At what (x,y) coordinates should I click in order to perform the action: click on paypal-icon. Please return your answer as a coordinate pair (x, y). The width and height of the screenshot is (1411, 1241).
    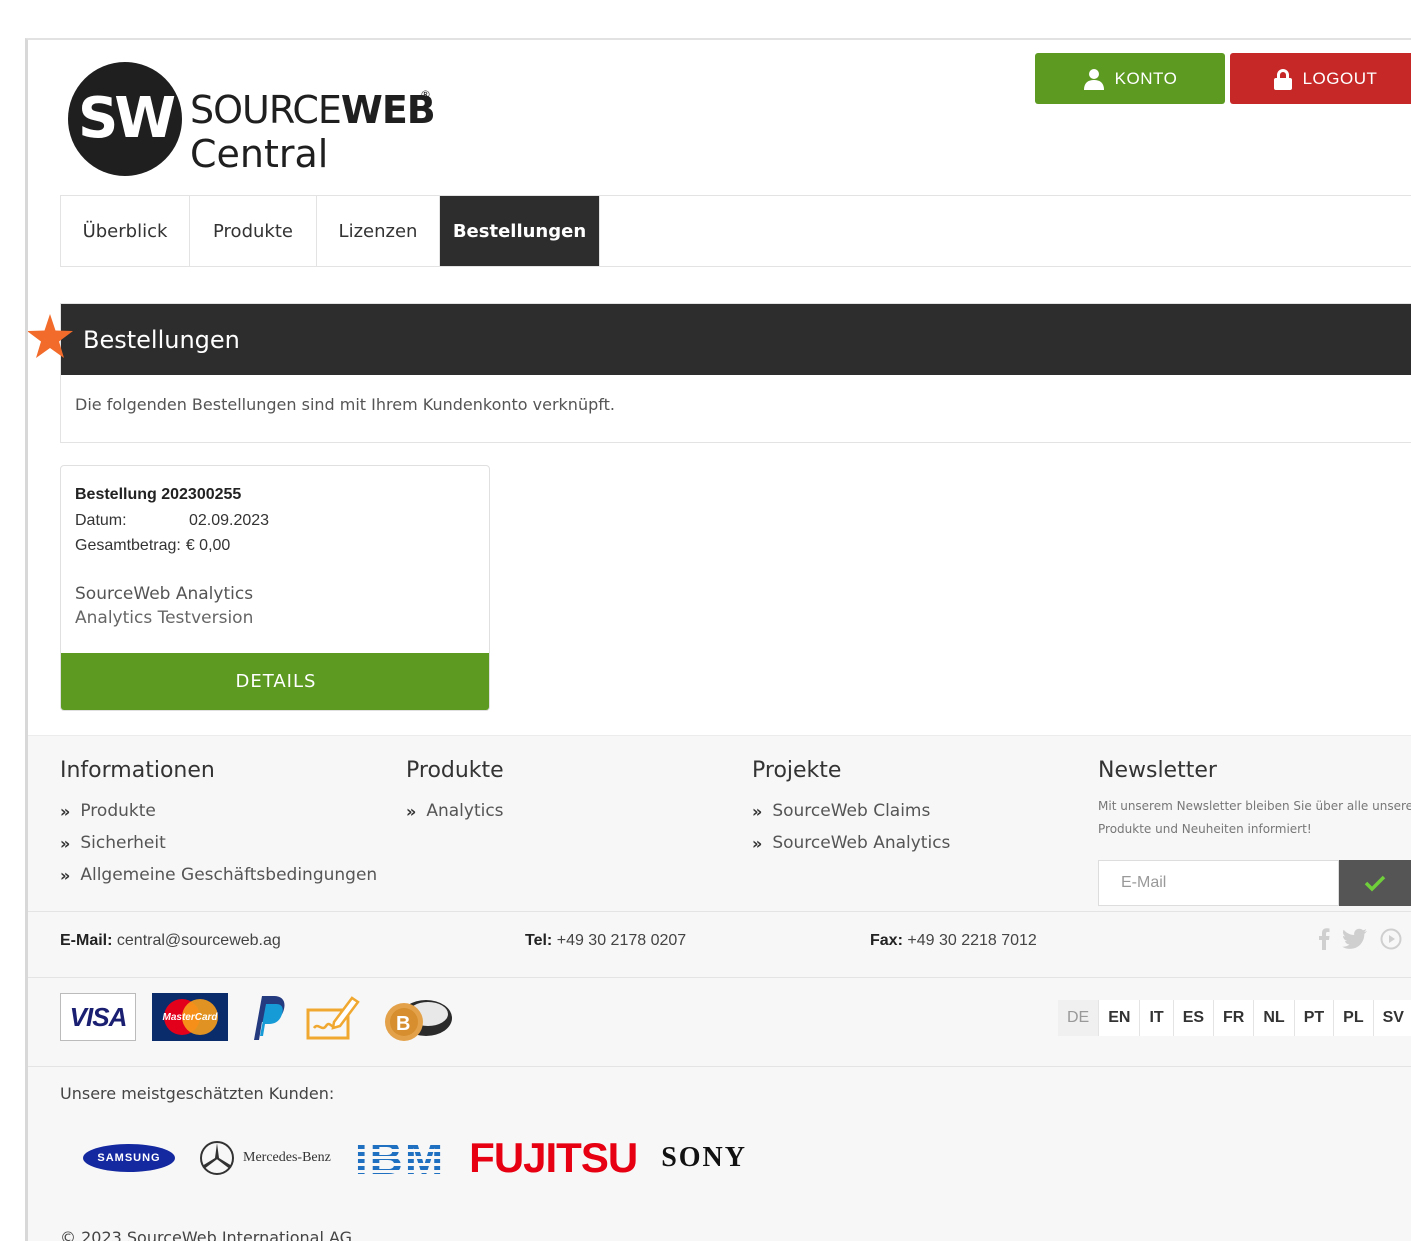
    Looking at the image, I should click on (269, 1018).